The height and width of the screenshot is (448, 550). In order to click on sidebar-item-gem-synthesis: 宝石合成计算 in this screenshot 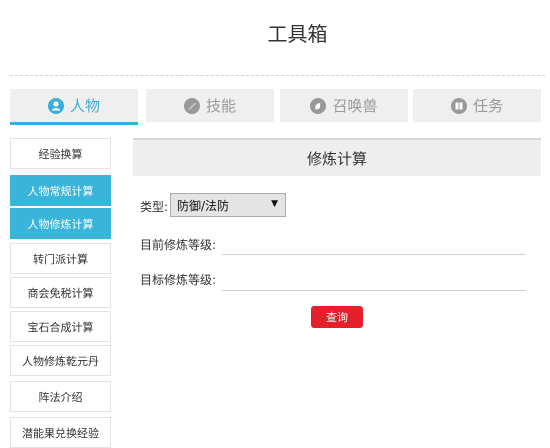, I will do `click(60, 326)`.